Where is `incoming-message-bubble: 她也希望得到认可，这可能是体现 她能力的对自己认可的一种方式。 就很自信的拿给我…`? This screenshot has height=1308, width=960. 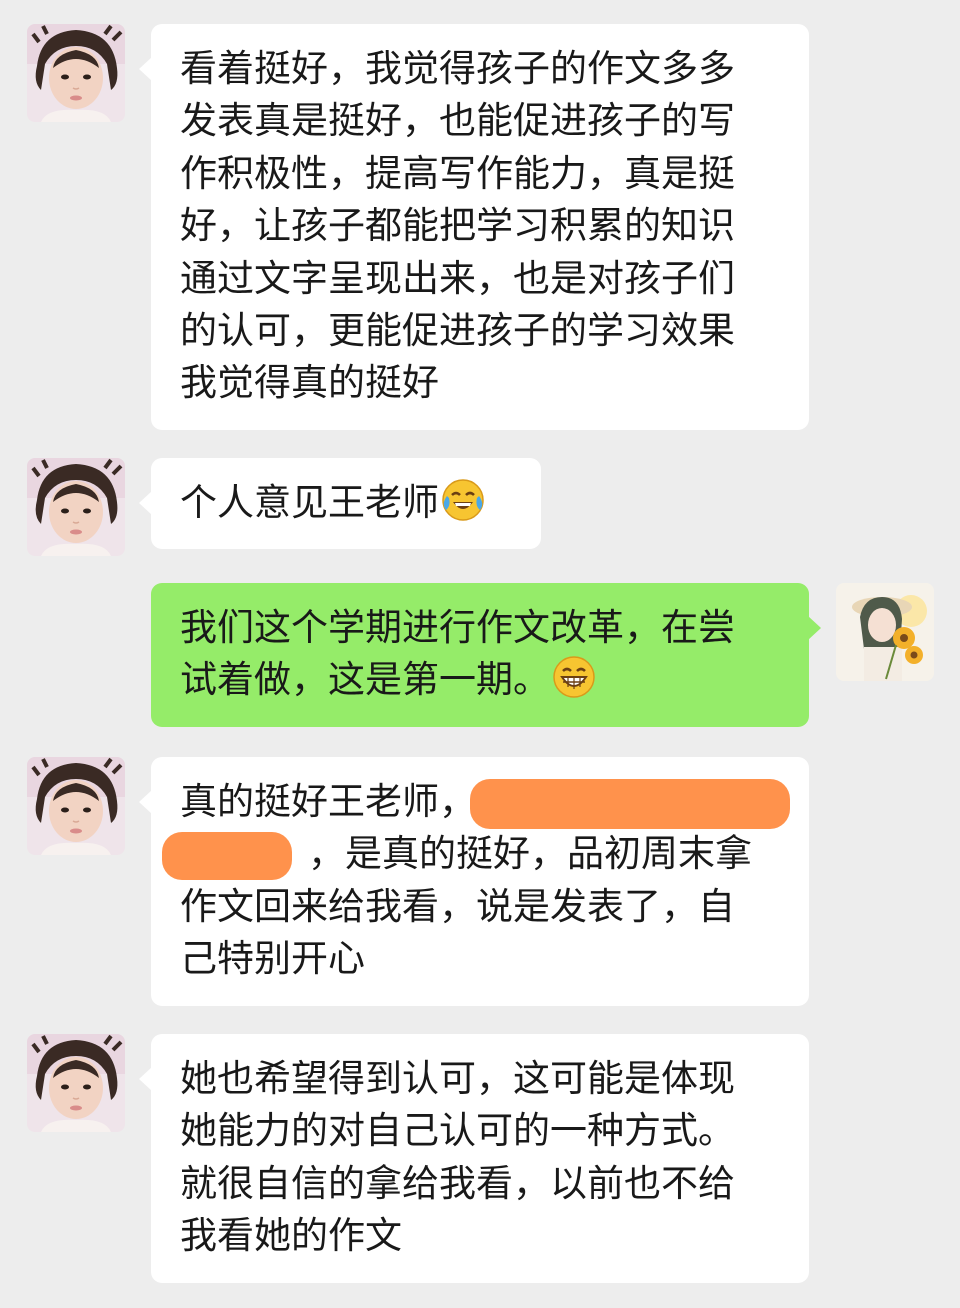
incoming-message-bubble: 她也希望得到认可，这可能是体现 她能力的对自己认可的一种方式。 就很自信的拿给我… is located at coordinates (474, 1158).